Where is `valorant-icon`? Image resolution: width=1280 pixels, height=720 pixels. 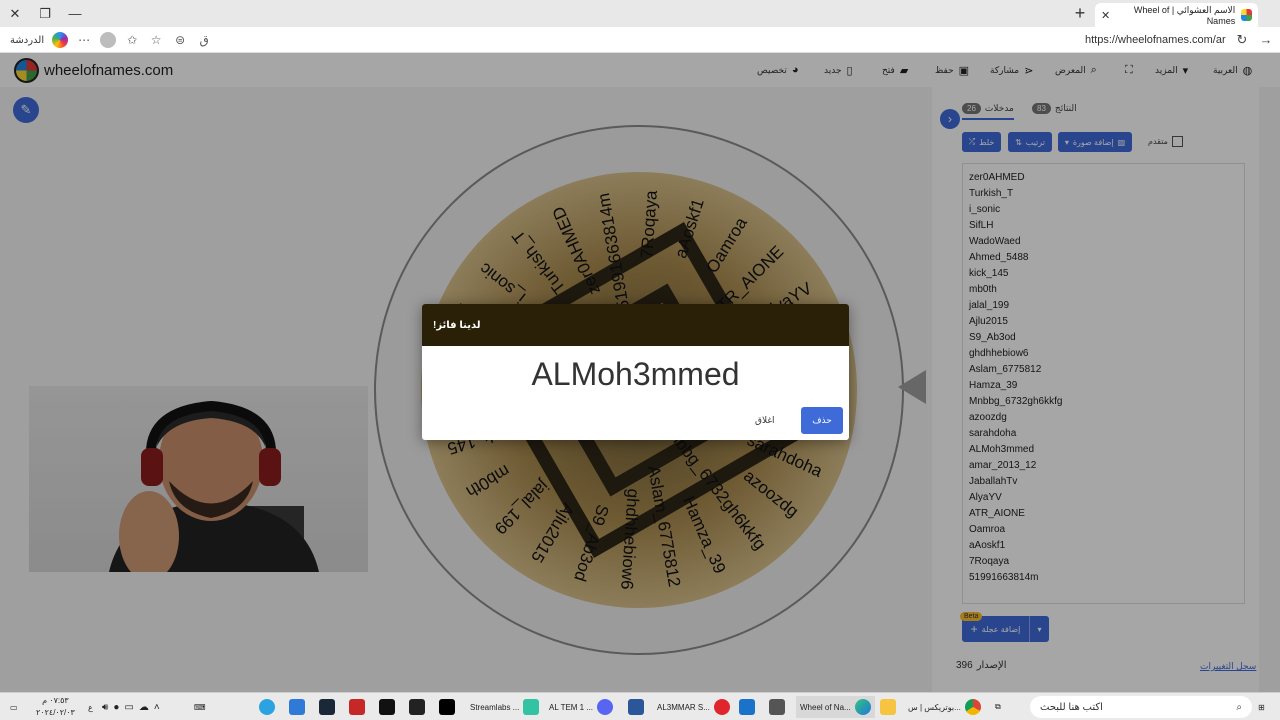 valorant-icon is located at coordinates (357, 707).